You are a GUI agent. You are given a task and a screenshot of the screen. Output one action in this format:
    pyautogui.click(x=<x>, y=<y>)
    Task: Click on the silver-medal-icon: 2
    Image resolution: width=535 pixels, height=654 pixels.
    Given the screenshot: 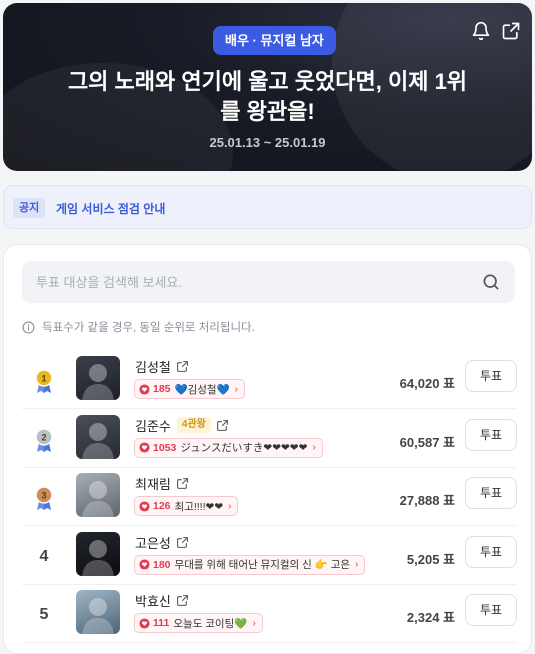 What is the action you would take?
    pyautogui.click(x=44, y=439)
    